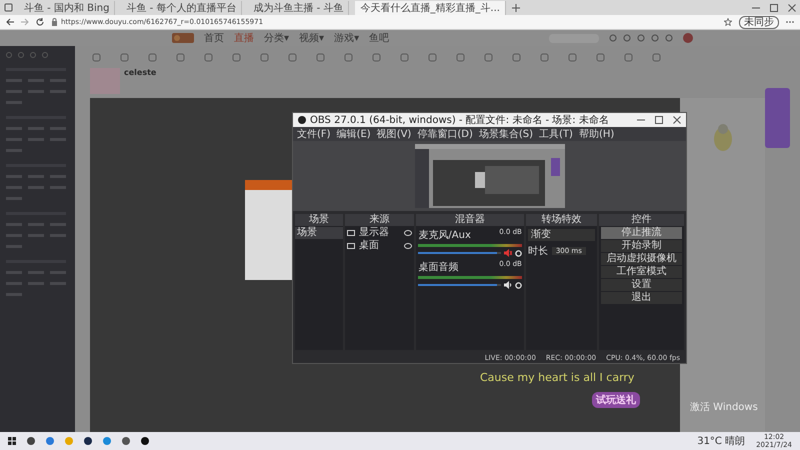 This screenshot has height=450, width=800. What do you see at coordinates (444, 235) in the screenshot?
I see `channel-name: 麦克风/Aux` at bounding box center [444, 235].